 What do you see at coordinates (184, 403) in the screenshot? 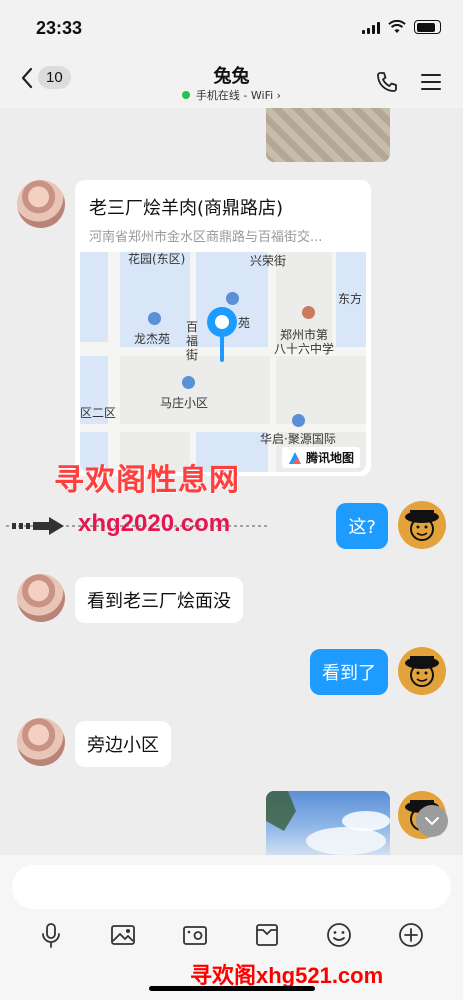
I see `map-label: 马庄小区` at bounding box center [184, 403].